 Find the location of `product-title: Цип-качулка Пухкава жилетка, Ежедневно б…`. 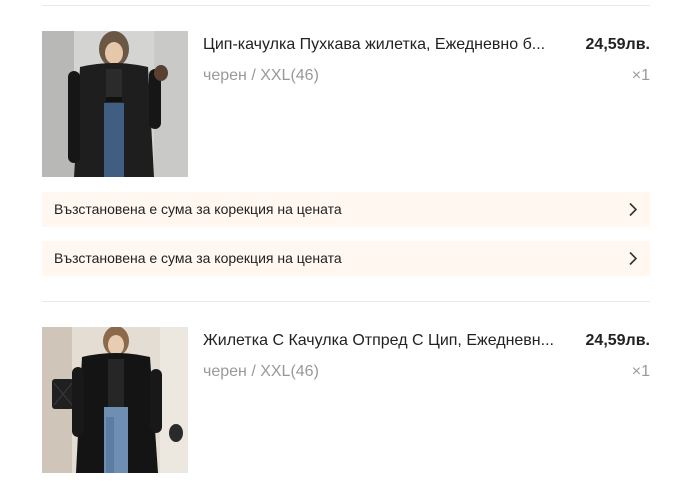

product-title: Цип-качулка Пухкава жилетка, Ежедневно б… is located at coordinates (389, 45).